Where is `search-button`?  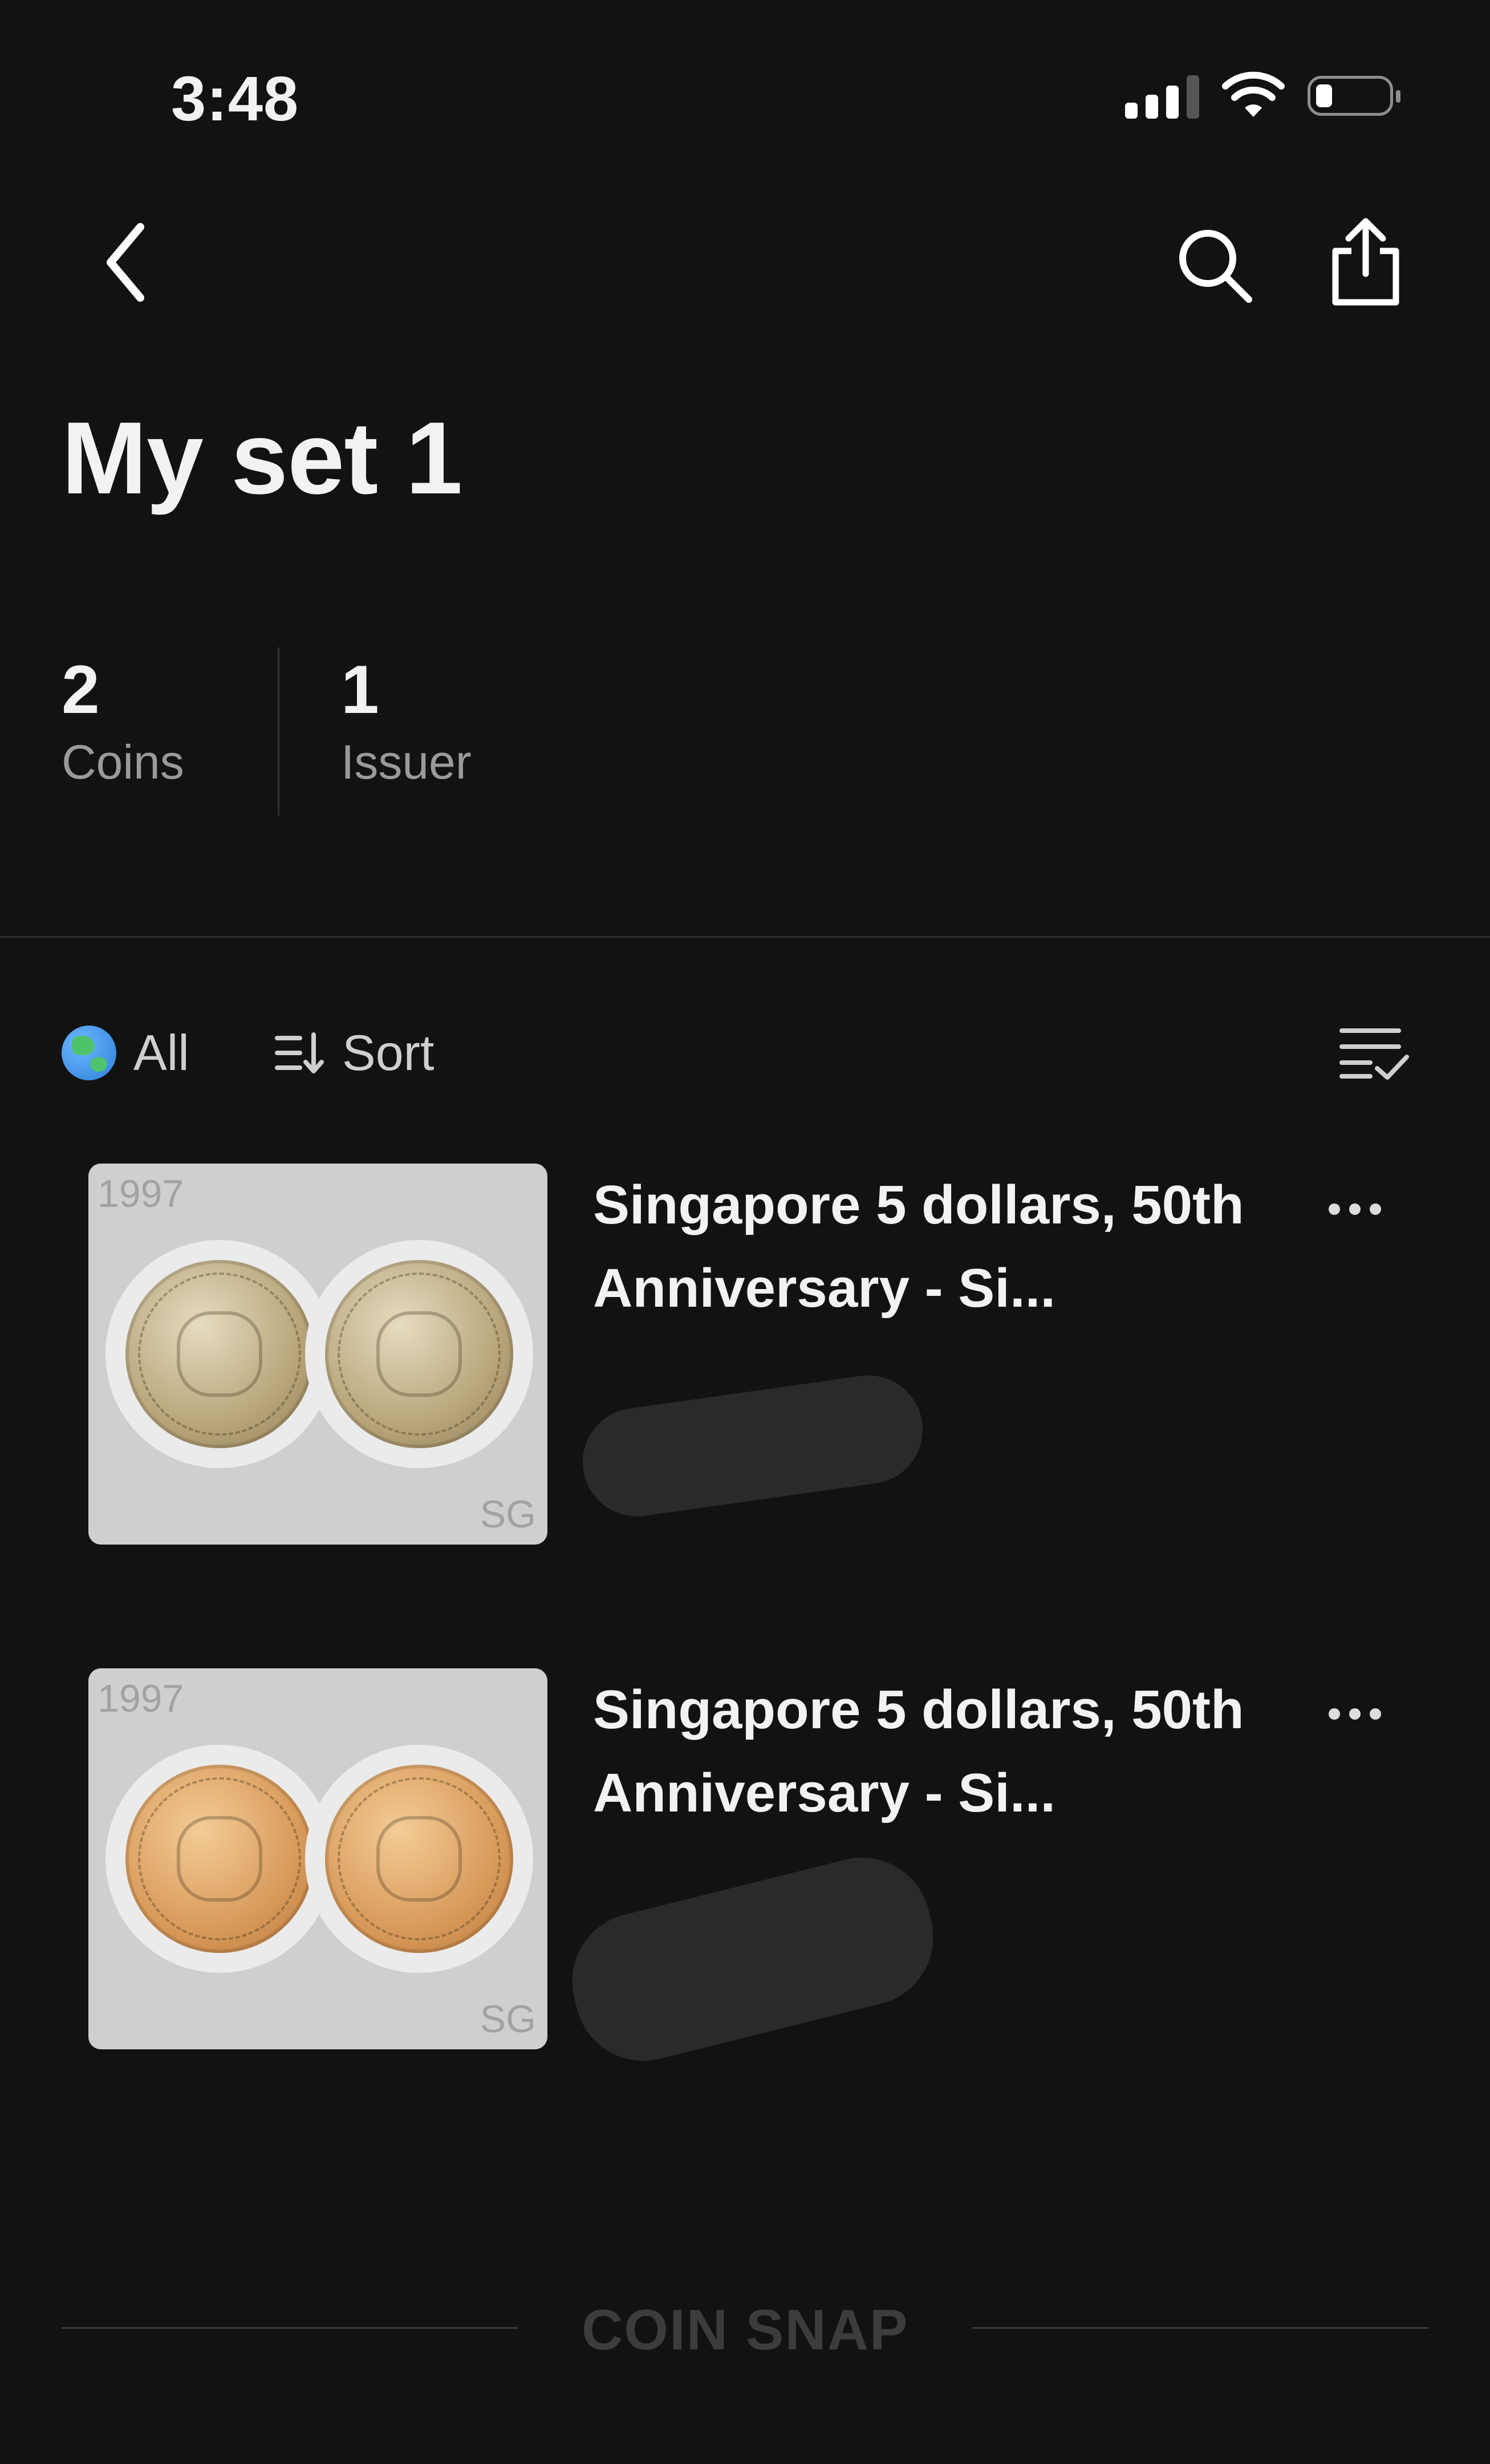
search-button is located at coordinates (1214, 265).